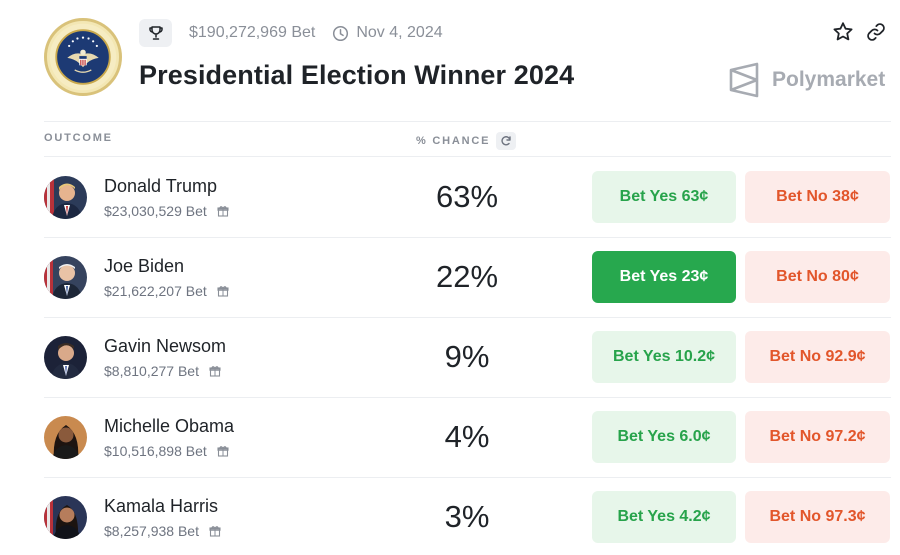 Image resolution: width=900 pixels, height=555 pixels. Describe the element at coordinates (160, 186) in the screenshot. I see `outcome-name: Donald Trump` at that location.